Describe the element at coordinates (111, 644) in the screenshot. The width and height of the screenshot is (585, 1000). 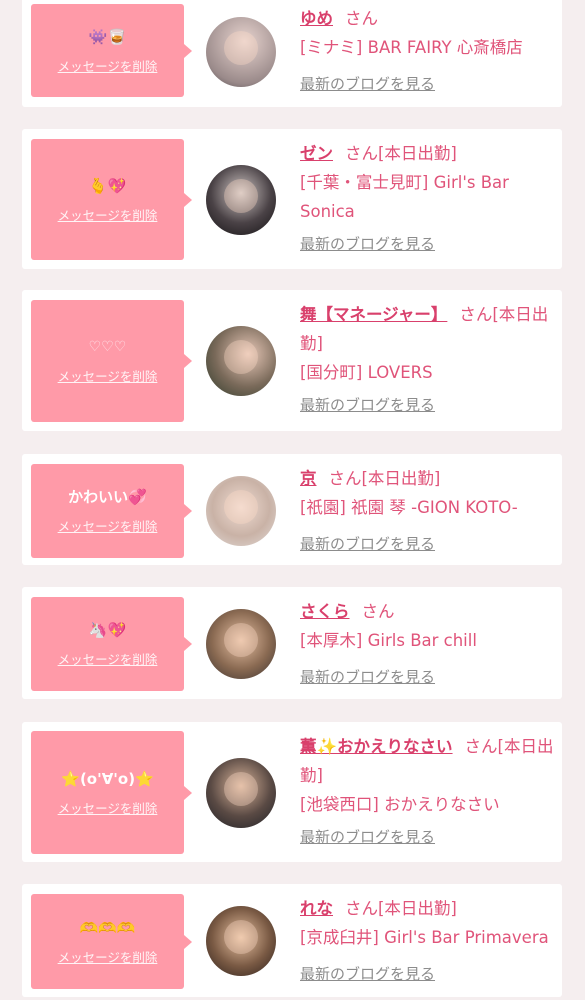
I see `message-bubble: 🦄💖 メッセージを削除` at that location.